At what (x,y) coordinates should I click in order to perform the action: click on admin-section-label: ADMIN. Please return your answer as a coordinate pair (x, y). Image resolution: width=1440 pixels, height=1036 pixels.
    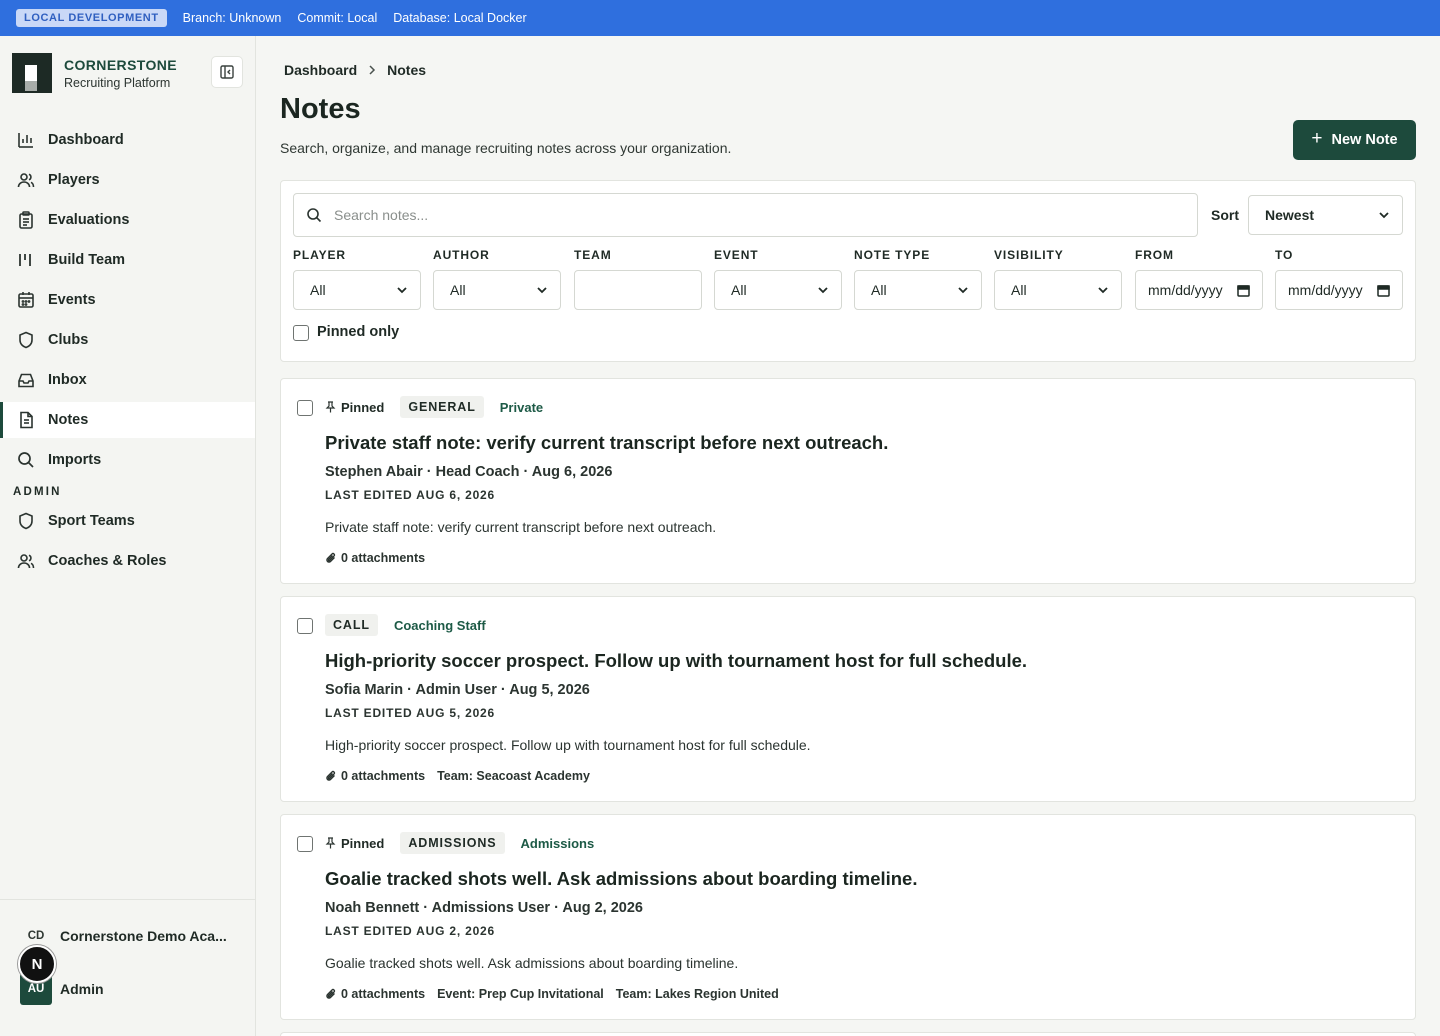
    Looking at the image, I should click on (37, 492).